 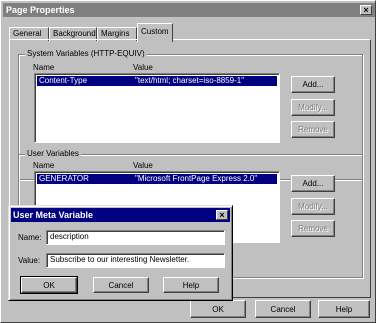 What do you see at coordinates (190, 80) in the screenshot?
I see `system-row-value: "text/html; charset=iso-8859-1"` at bounding box center [190, 80].